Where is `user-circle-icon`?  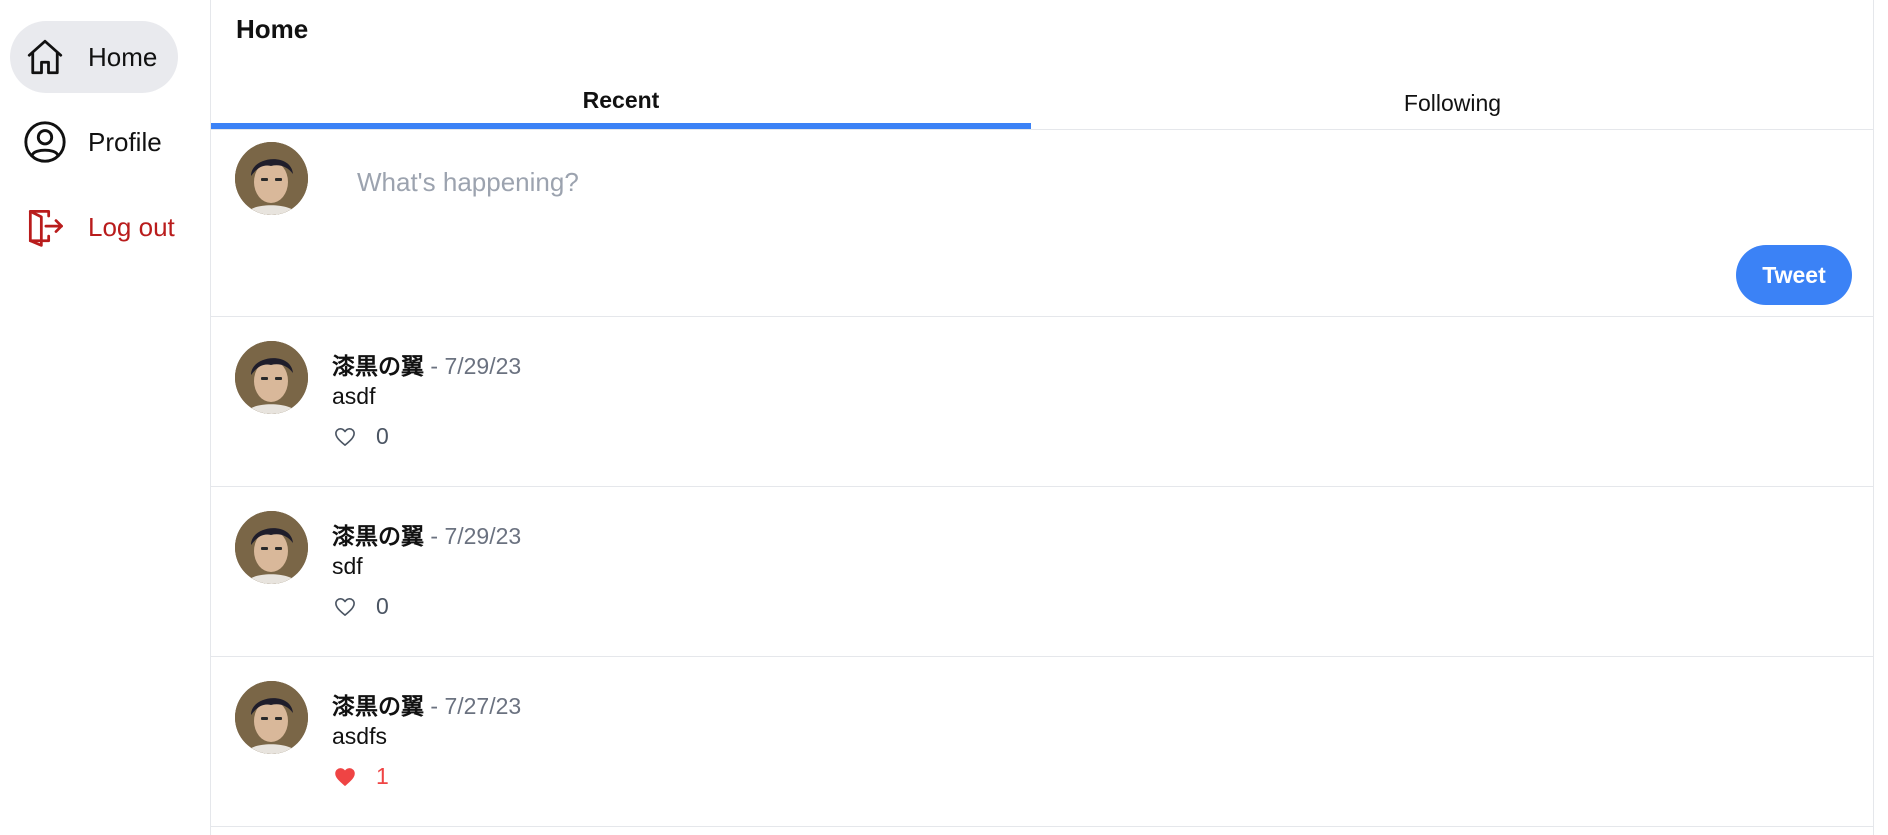
user-circle-icon is located at coordinates (45, 142).